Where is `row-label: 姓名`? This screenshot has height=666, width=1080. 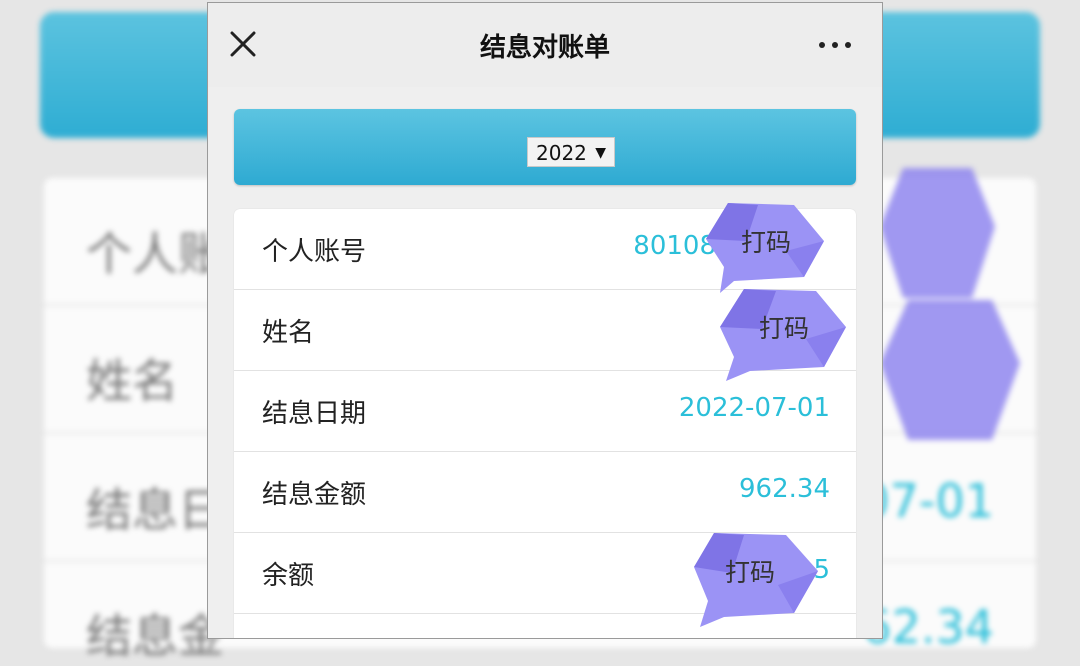
row-label: 姓名 is located at coordinates (288, 333).